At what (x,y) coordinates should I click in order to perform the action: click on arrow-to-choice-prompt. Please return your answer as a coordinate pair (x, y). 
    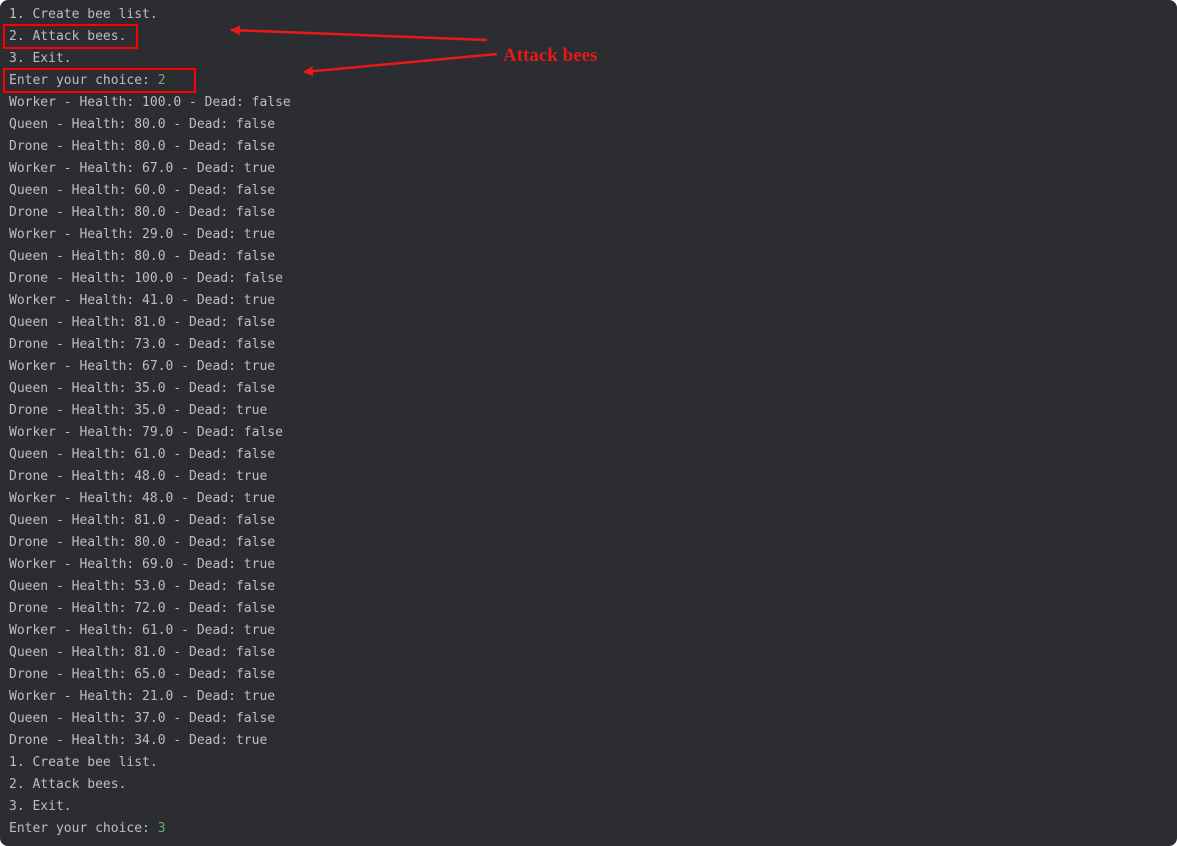
    Looking at the image, I should click on (400, 64).